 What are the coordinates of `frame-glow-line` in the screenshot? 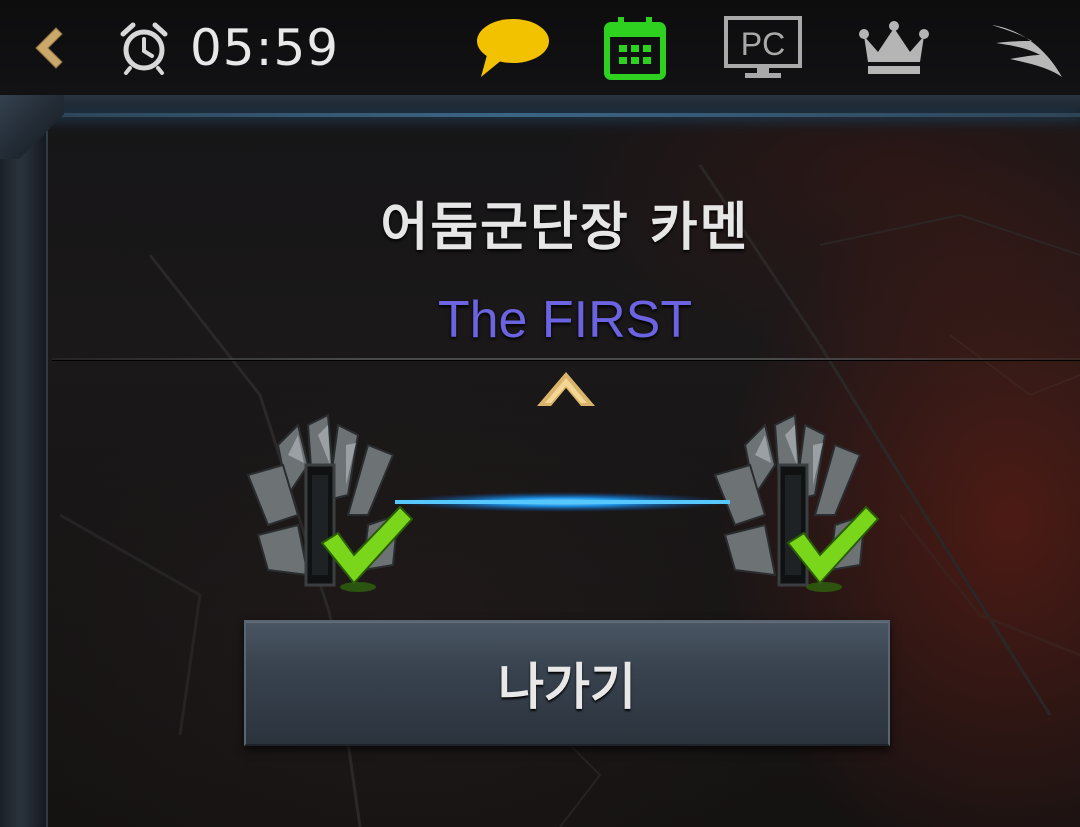 It's located at (560, 115).